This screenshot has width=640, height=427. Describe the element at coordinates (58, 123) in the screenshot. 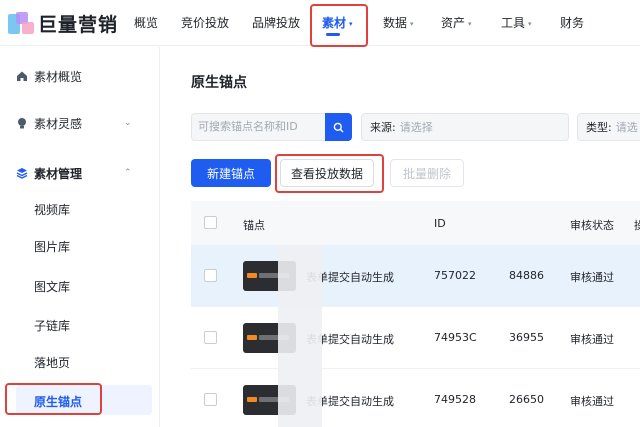

I see `sidebar-item-label: 素材灵感` at that location.